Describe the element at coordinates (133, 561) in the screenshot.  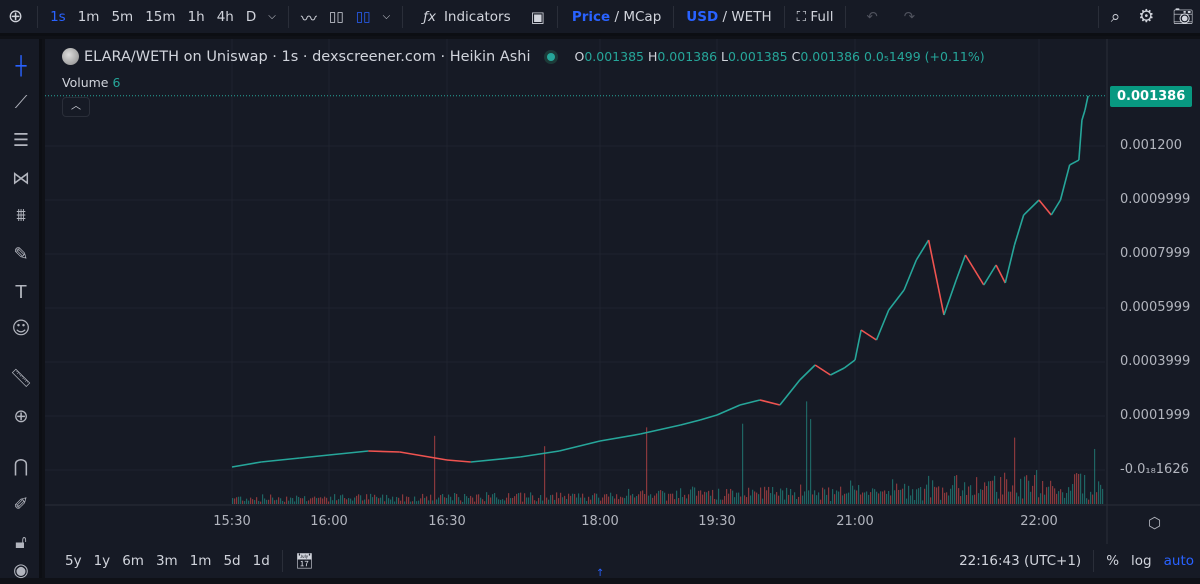
I see `range-6m: 6m` at that location.